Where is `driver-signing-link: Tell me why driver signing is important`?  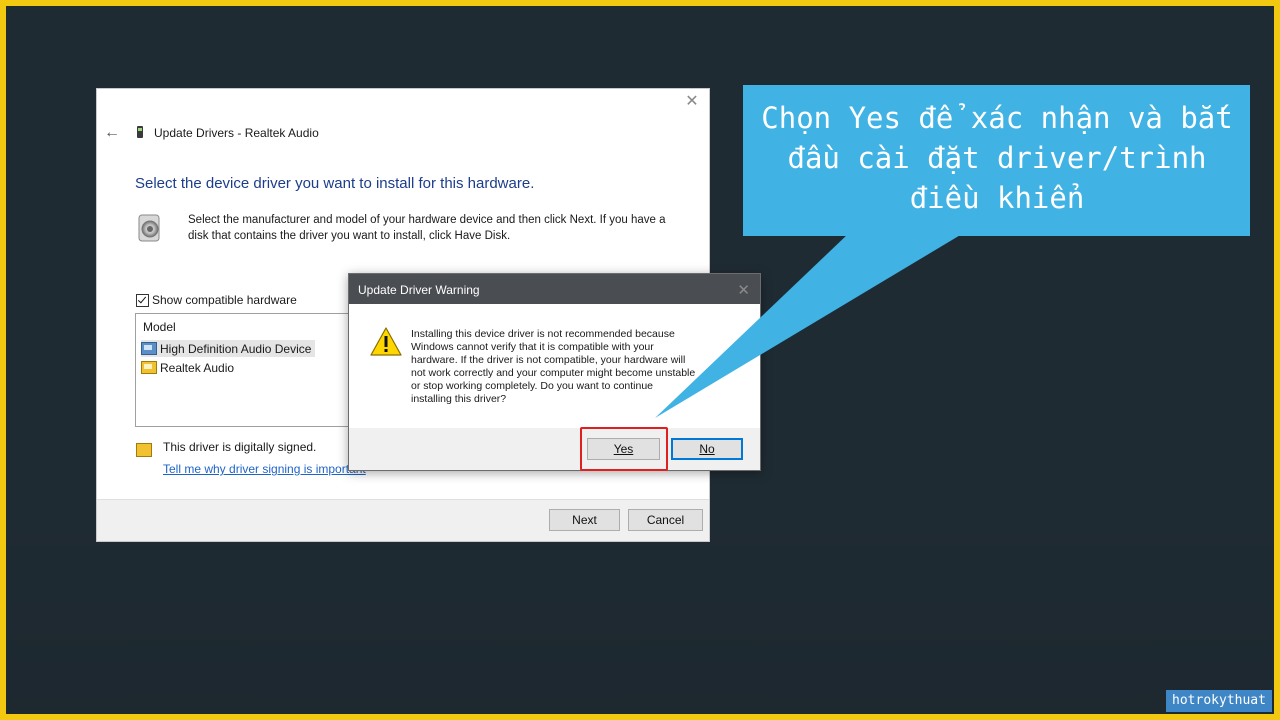
driver-signing-link: Tell me why driver signing is important is located at coordinates (264, 469).